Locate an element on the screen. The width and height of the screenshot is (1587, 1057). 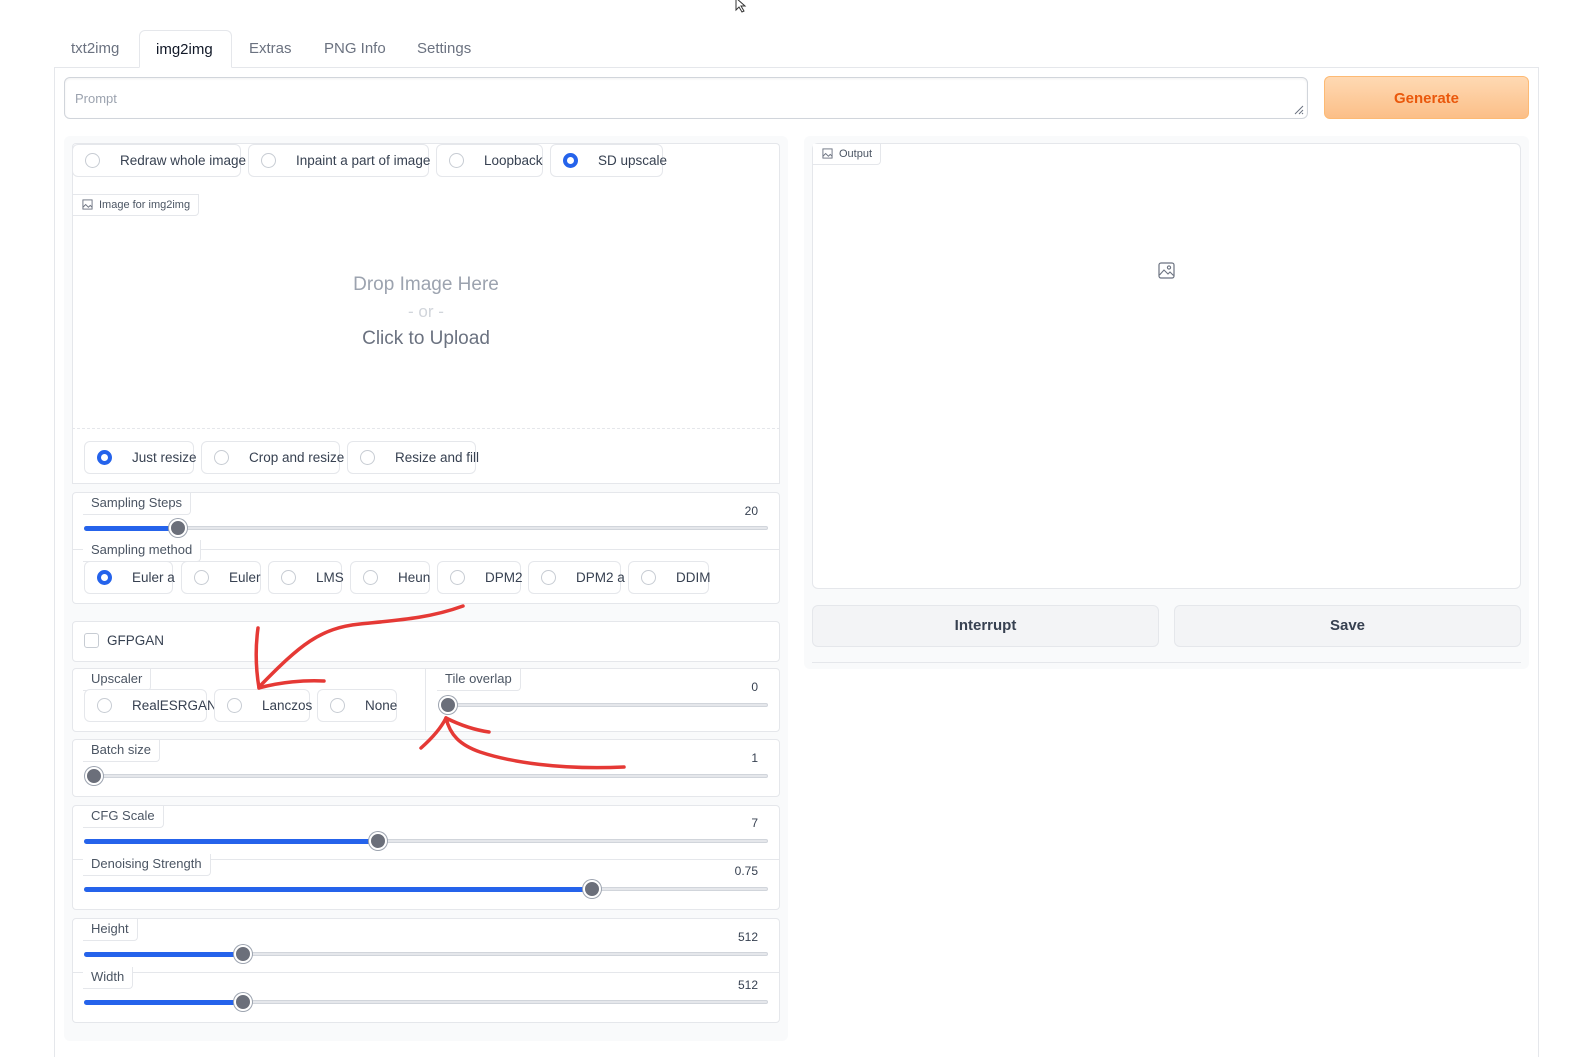
image-input-label: Image for img2img is located at coordinates (136, 205).